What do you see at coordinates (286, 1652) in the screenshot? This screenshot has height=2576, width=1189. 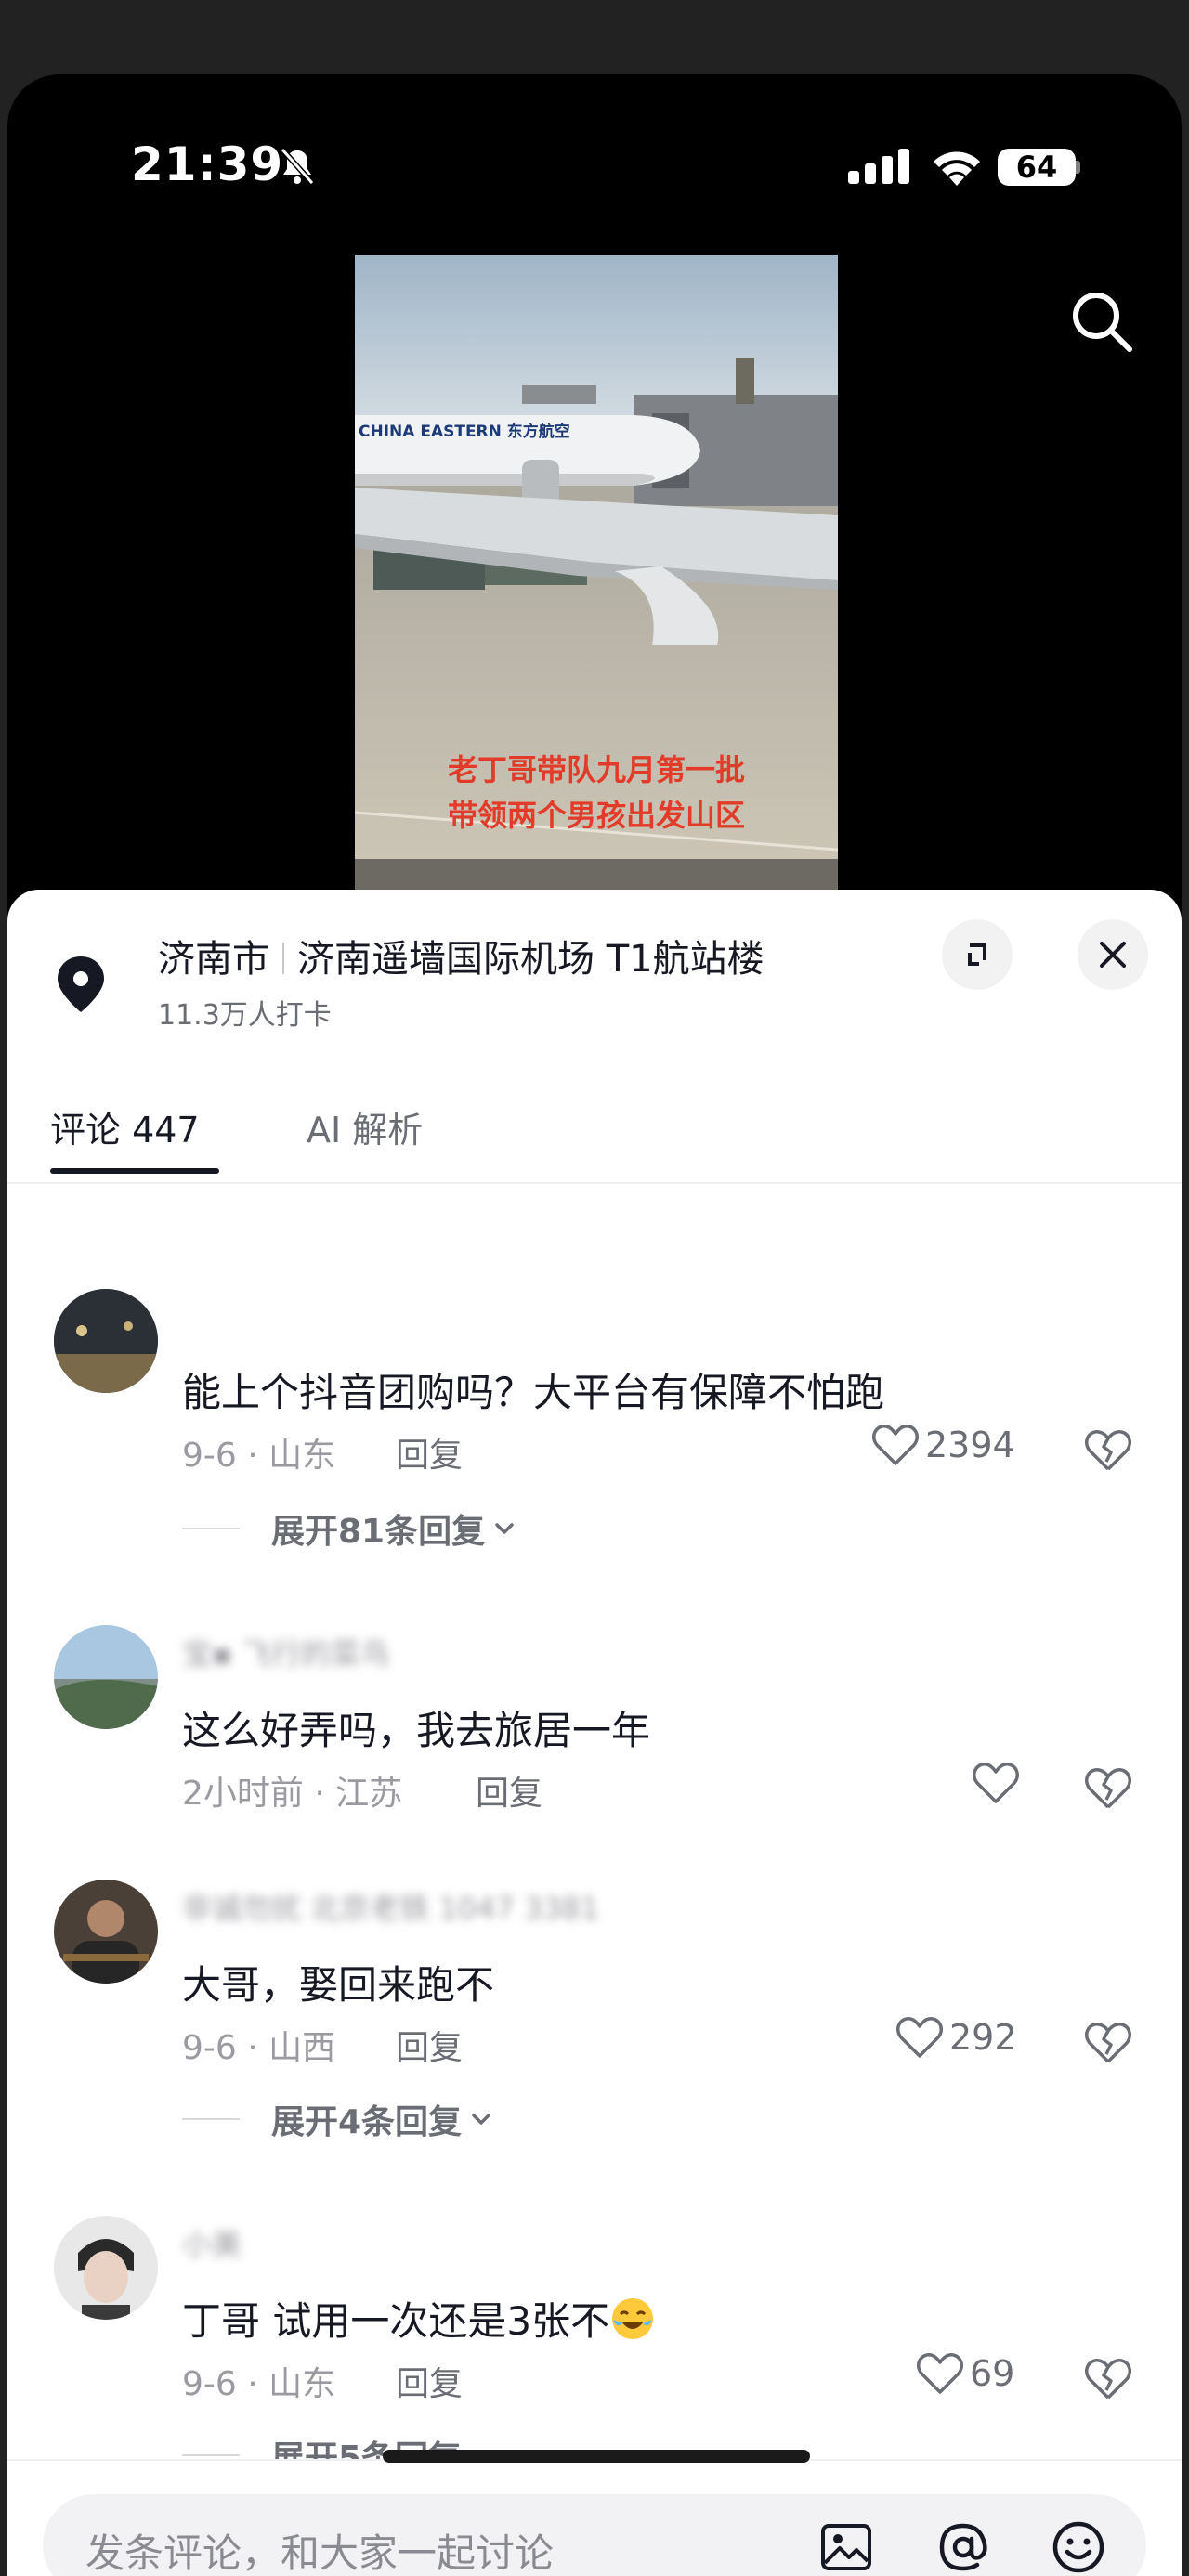 I see `comment-username: 宝▪ 飞行的菜鸟` at bounding box center [286, 1652].